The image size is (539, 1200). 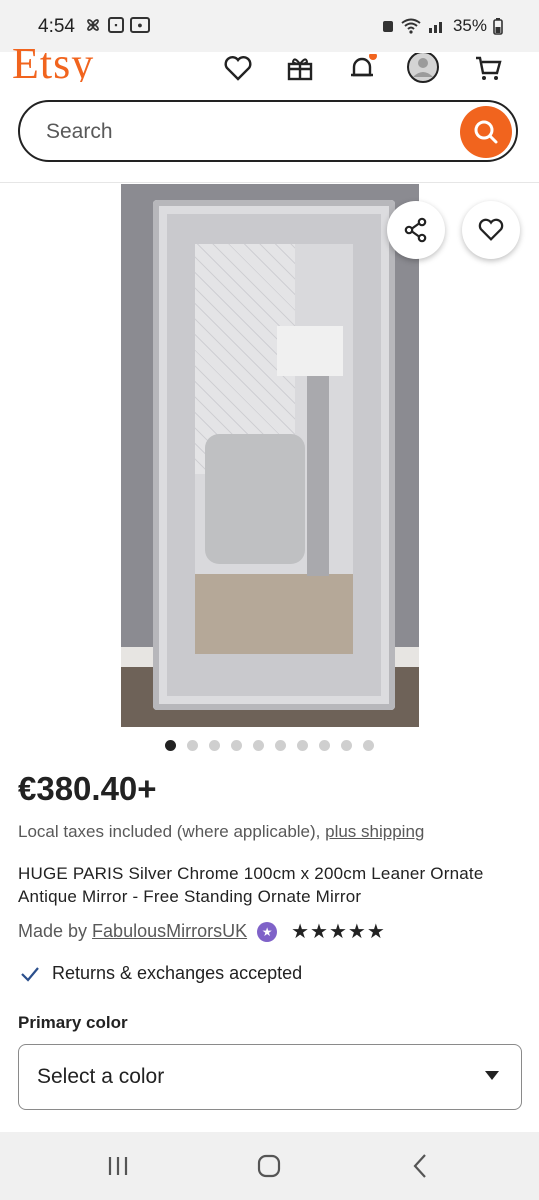 I want to click on shop-link: FabulousMirrorsUK, so click(x=169, y=931).